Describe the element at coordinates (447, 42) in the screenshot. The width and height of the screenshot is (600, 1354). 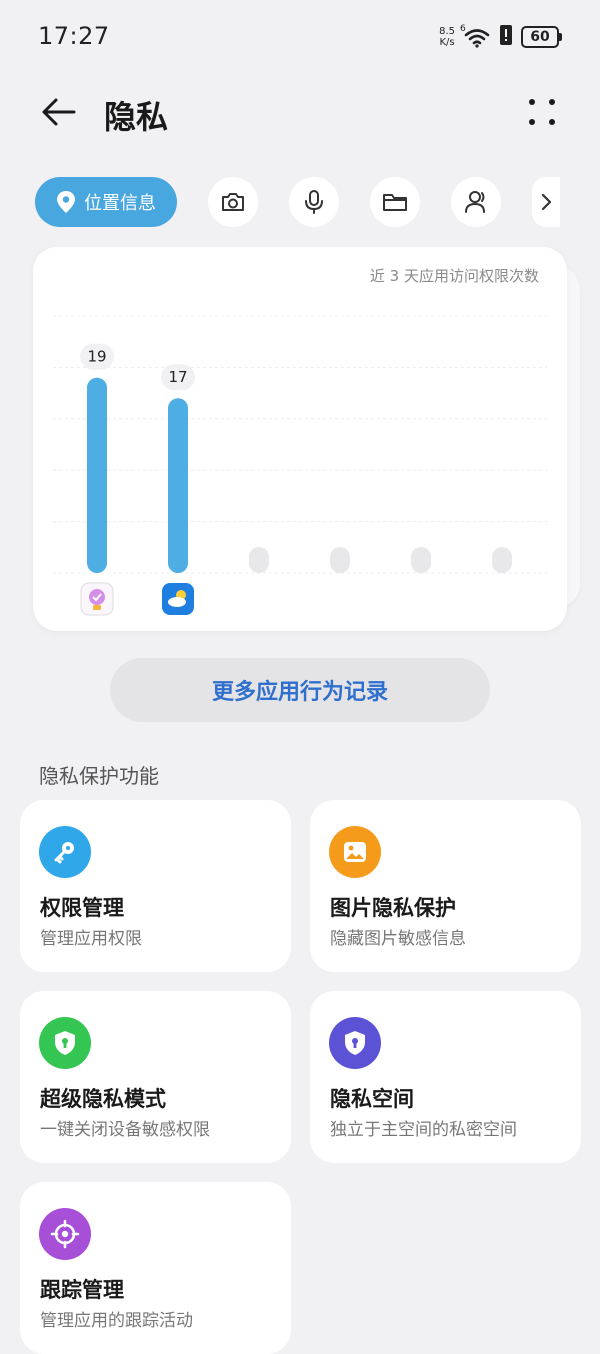
I see `net-speed-unit: K/s` at that location.